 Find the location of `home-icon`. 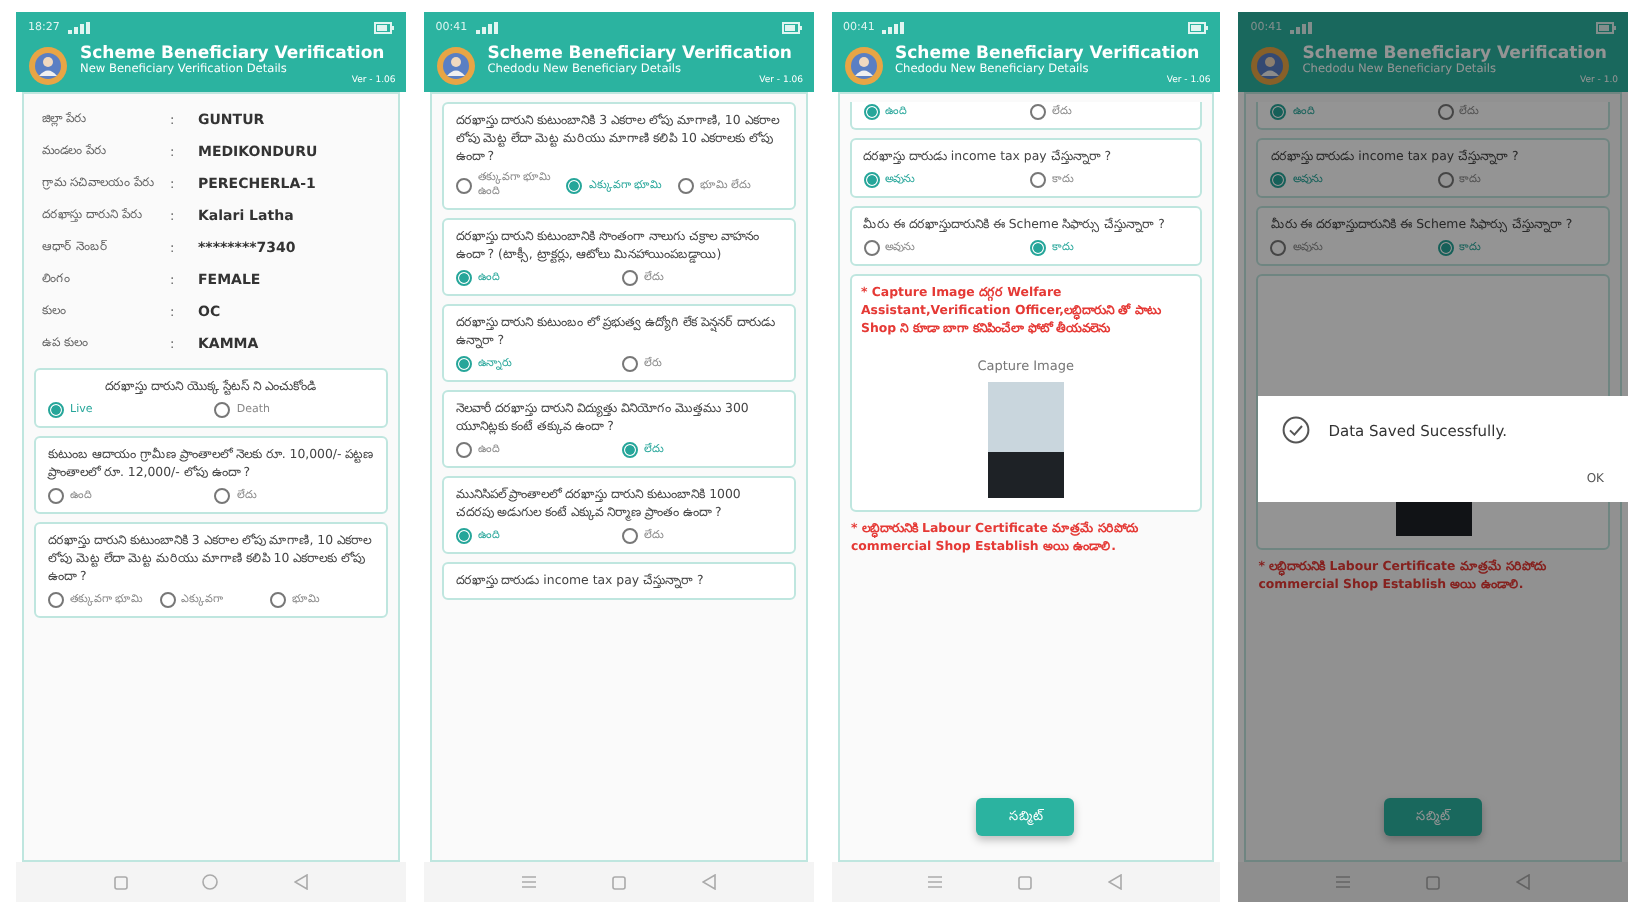

home-icon is located at coordinates (210, 882).